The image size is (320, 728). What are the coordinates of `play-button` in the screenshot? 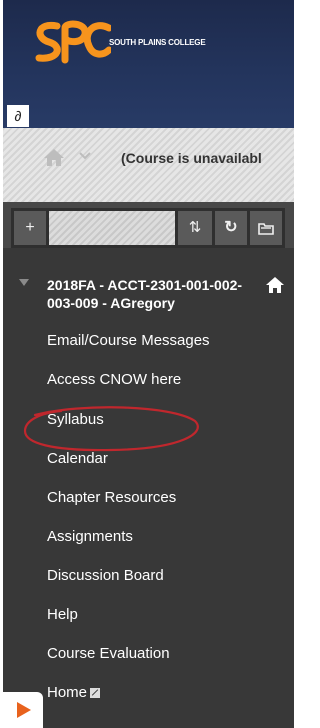 It's located at (23, 710).